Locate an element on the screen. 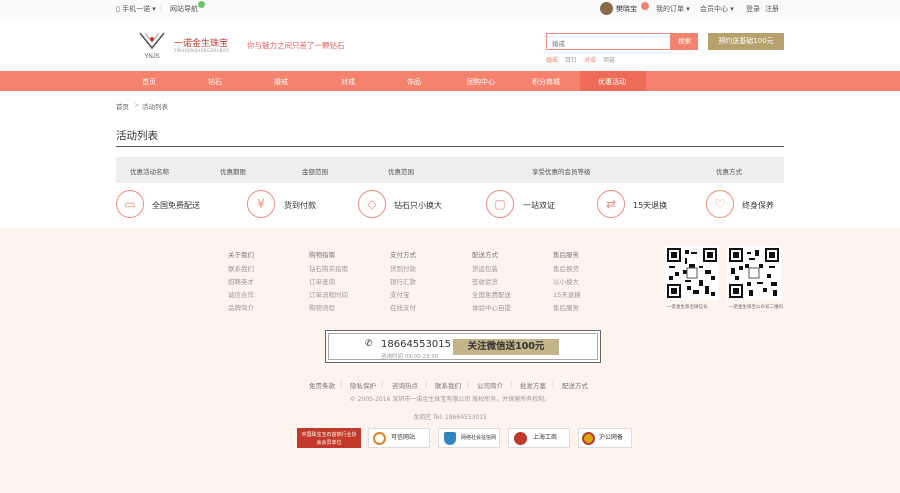 The width and height of the screenshot is (900, 493). footer-link: 15天退换 is located at coordinates (567, 294).